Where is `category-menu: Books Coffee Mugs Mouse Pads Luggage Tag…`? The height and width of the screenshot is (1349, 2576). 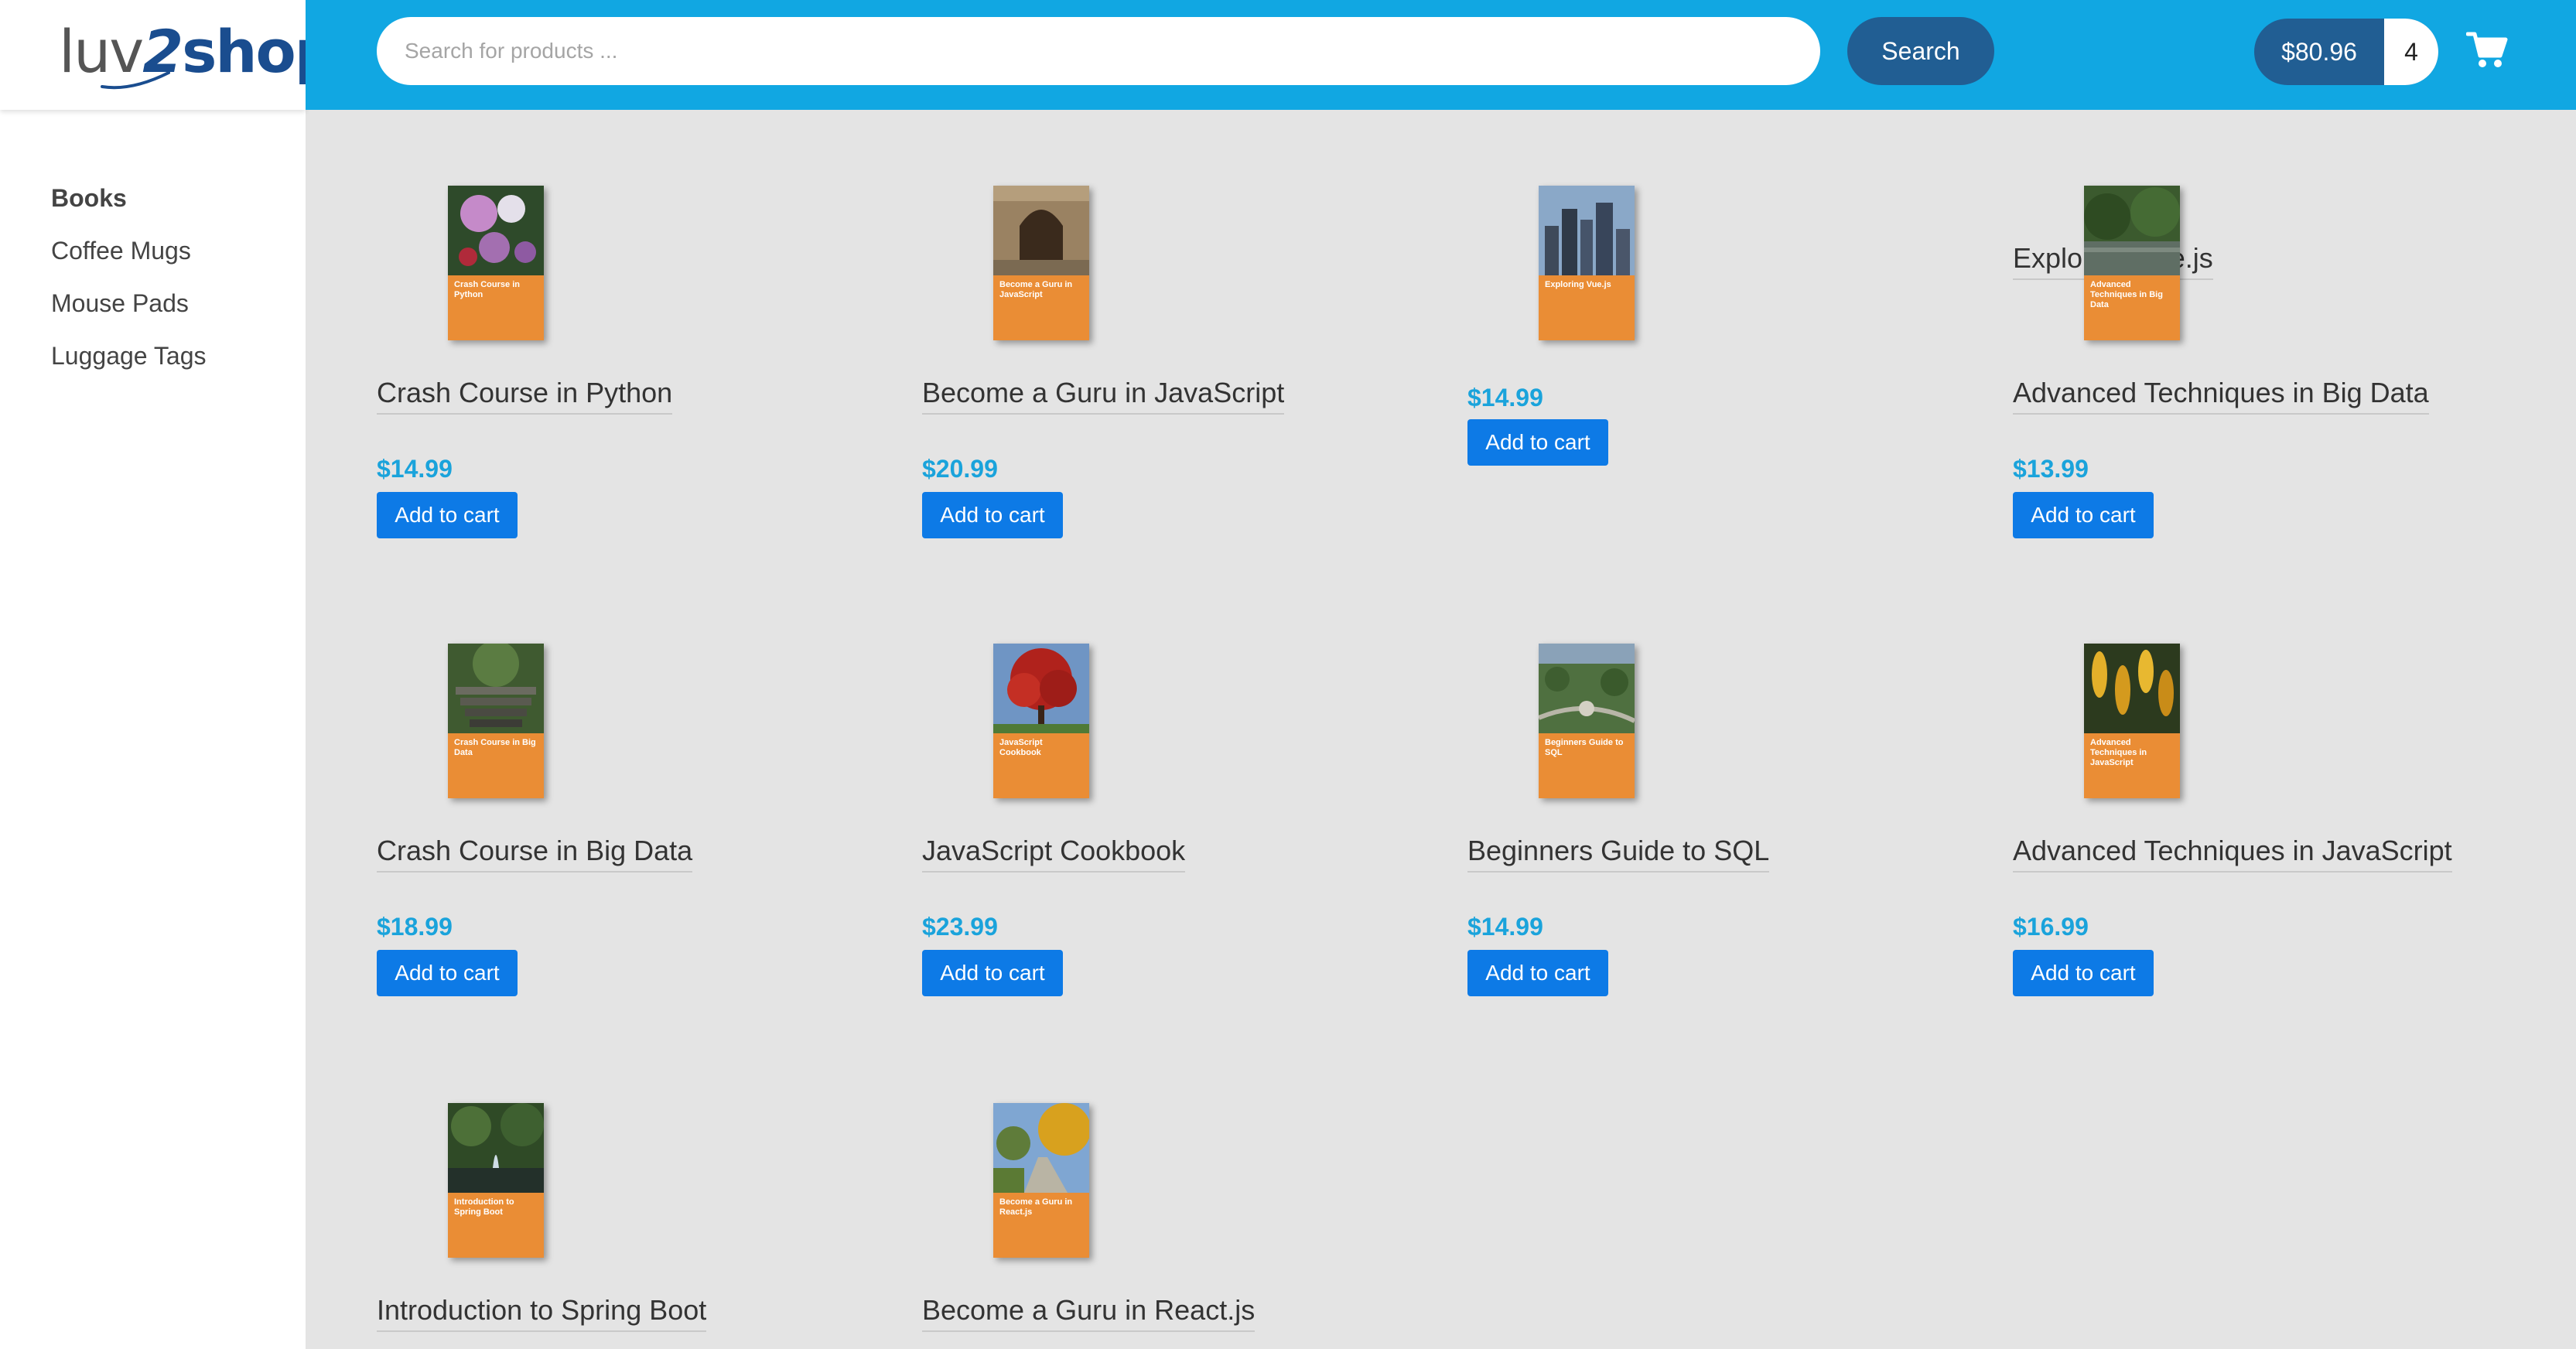 category-menu: Books Coffee Mugs Mouse Pads Luggage Tag… is located at coordinates (128, 277).